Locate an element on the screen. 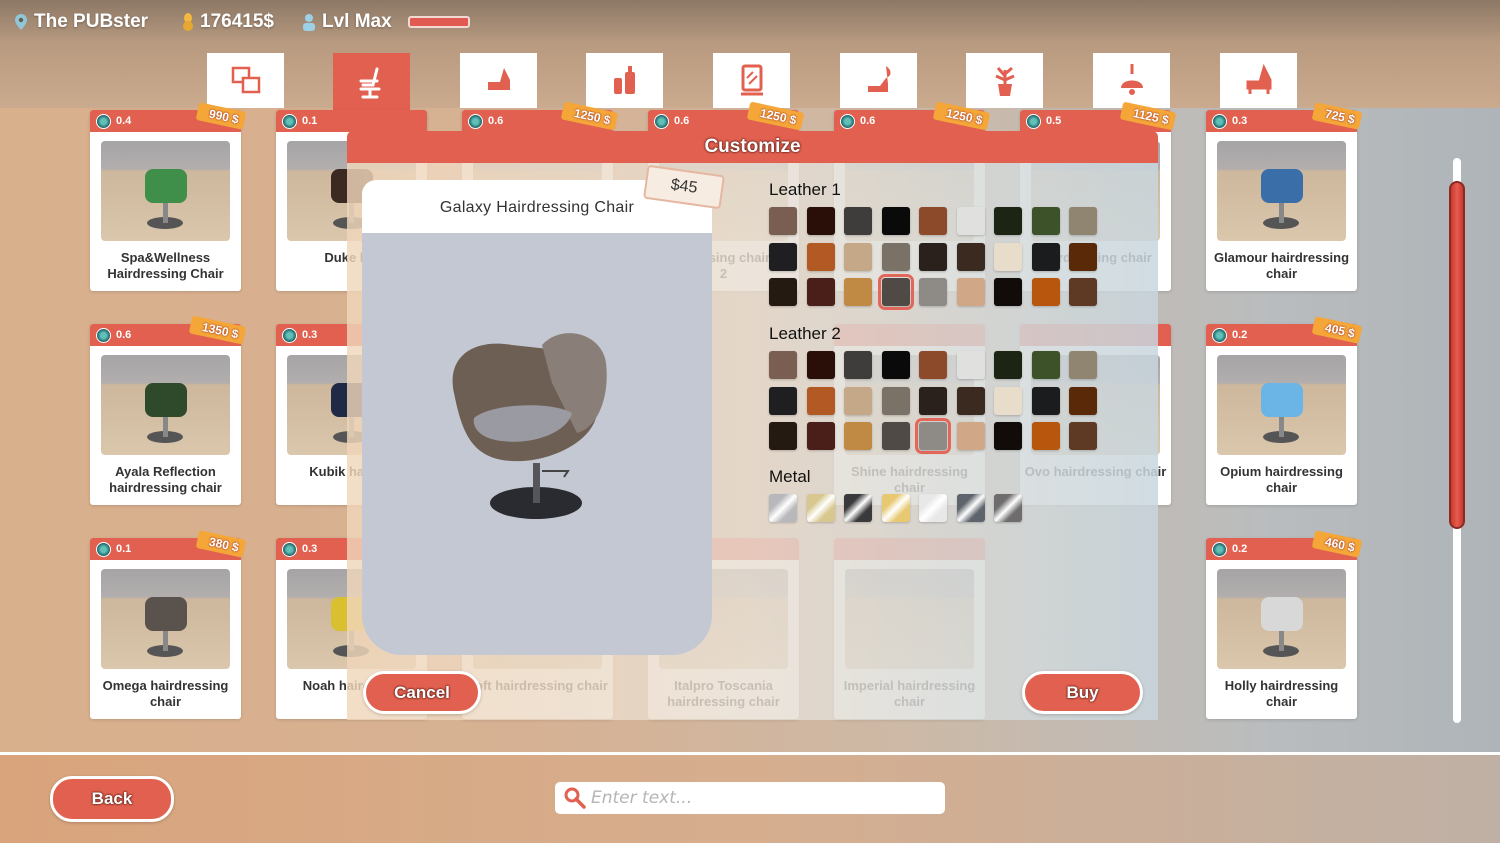 This screenshot has width=1500, height=843. sofa-chair-icon is located at coordinates (498, 78).